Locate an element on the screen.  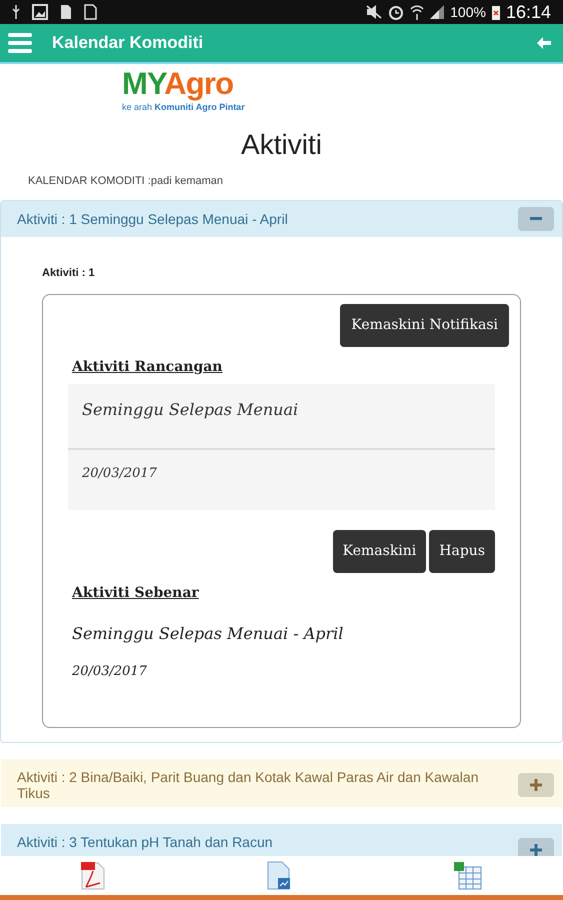
logo-tagline: ke arah Komuniti Agro Pintar is located at coordinates (184, 107).